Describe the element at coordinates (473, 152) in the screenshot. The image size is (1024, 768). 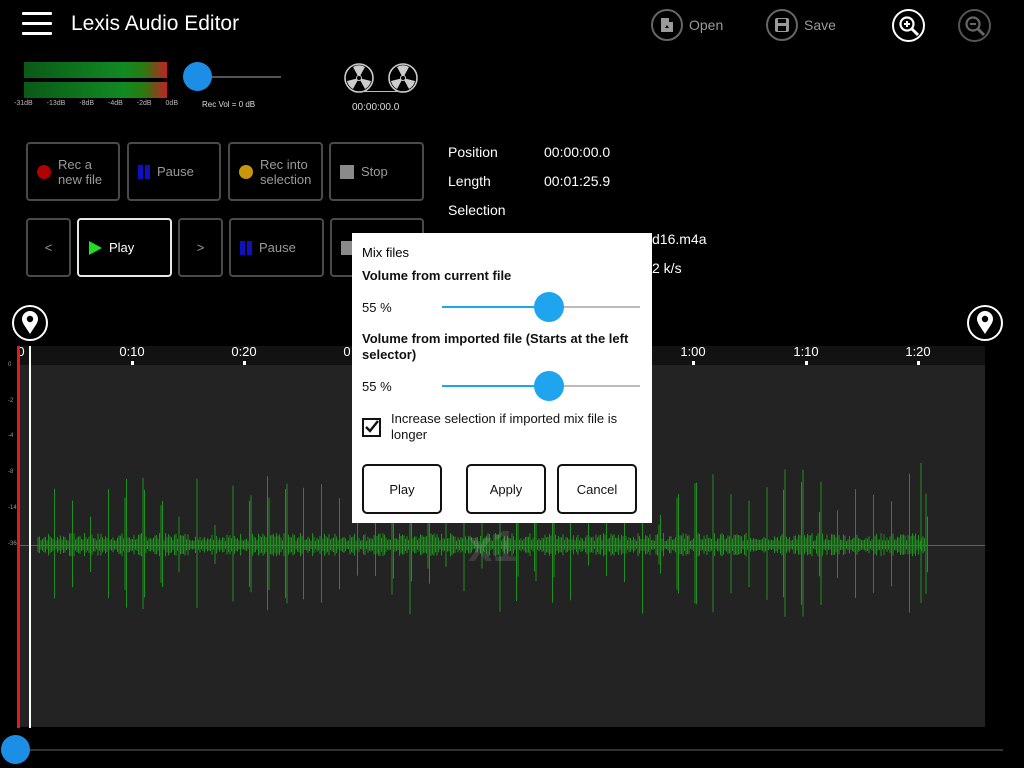
I see `position-key: Position` at that location.